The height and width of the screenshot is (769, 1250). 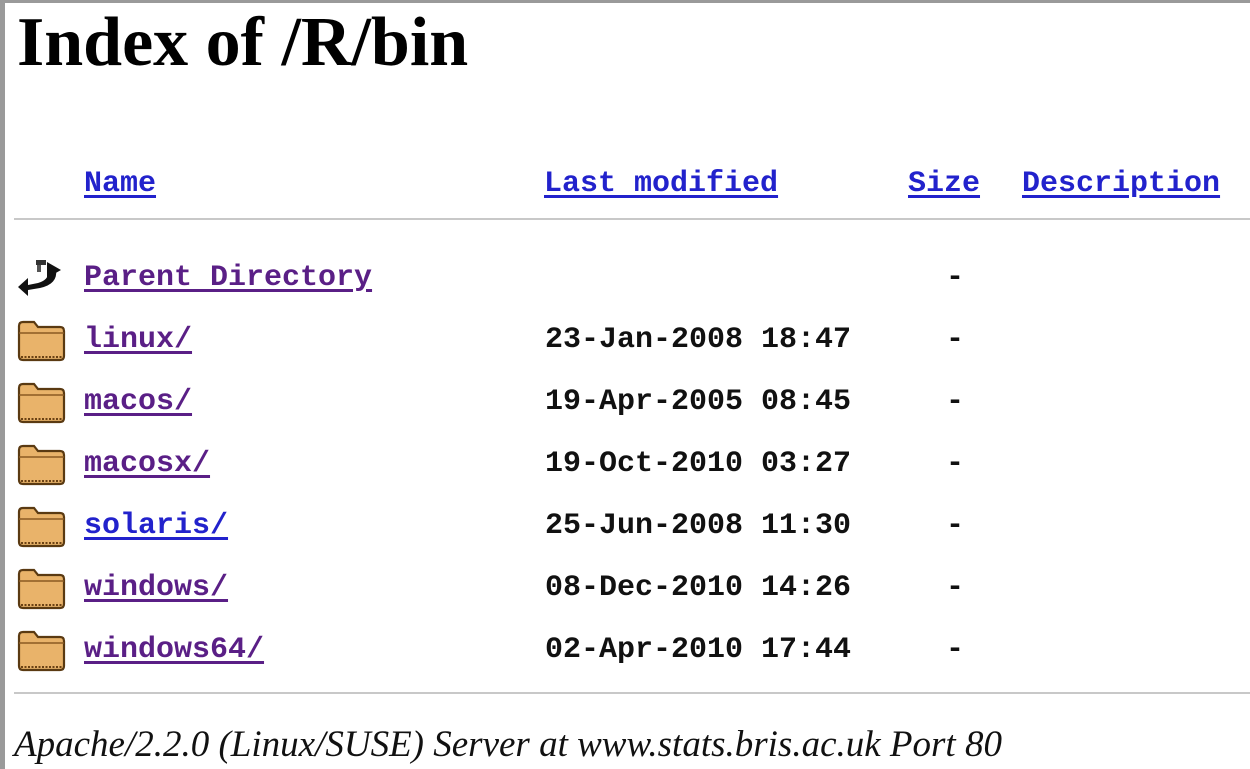 I want to click on column-header-last-modified: Last modified, so click(x=661, y=184).